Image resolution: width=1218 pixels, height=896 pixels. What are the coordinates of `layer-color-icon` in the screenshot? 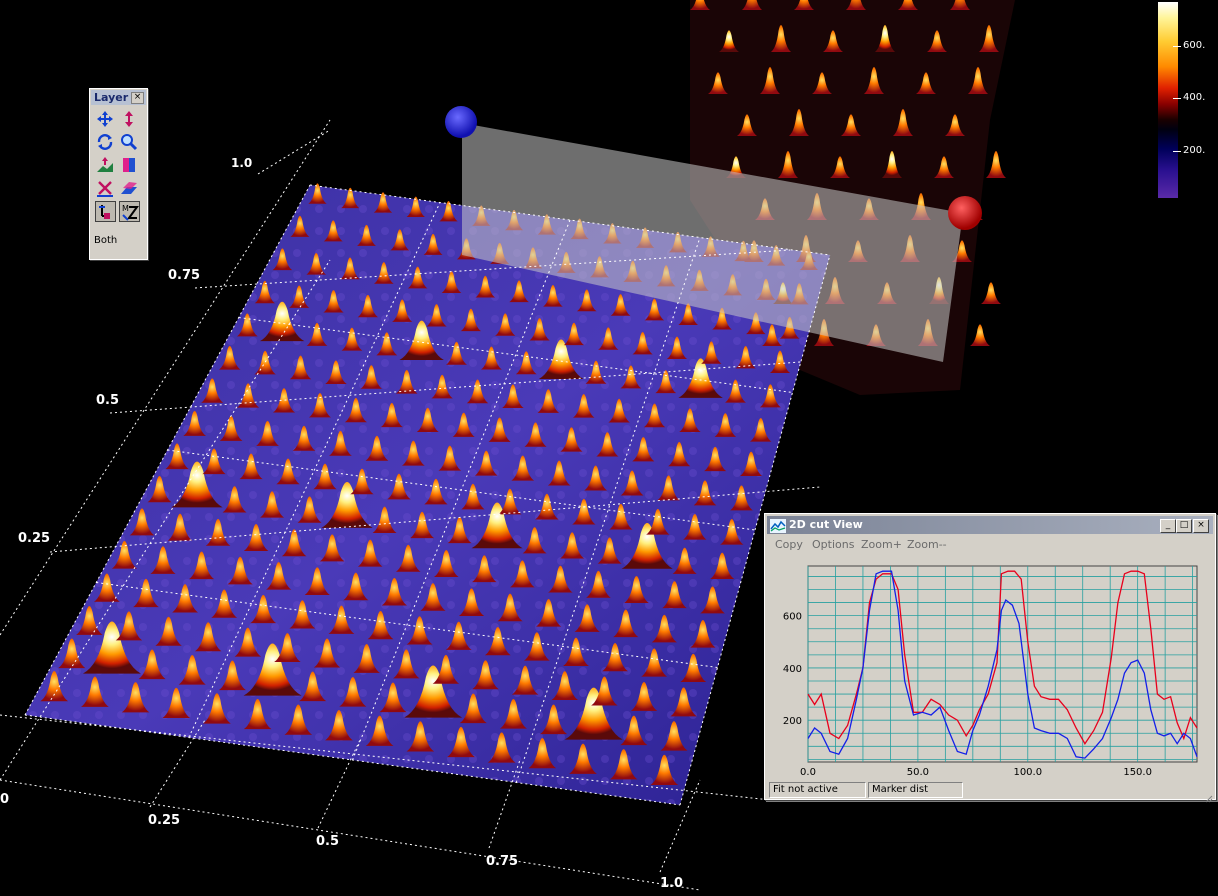 It's located at (129, 165).